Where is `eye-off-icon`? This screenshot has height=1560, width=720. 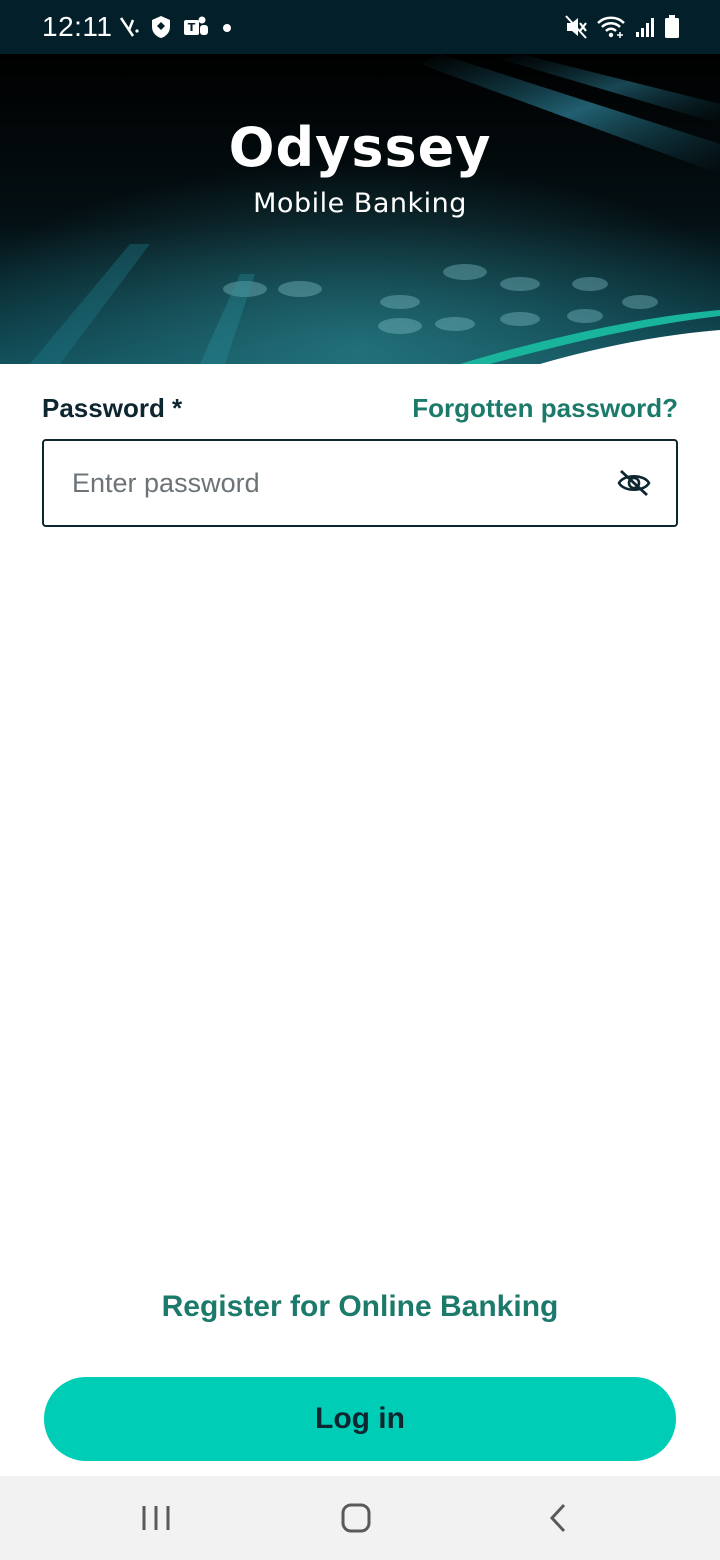 eye-off-icon is located at coordinates (634, 483).